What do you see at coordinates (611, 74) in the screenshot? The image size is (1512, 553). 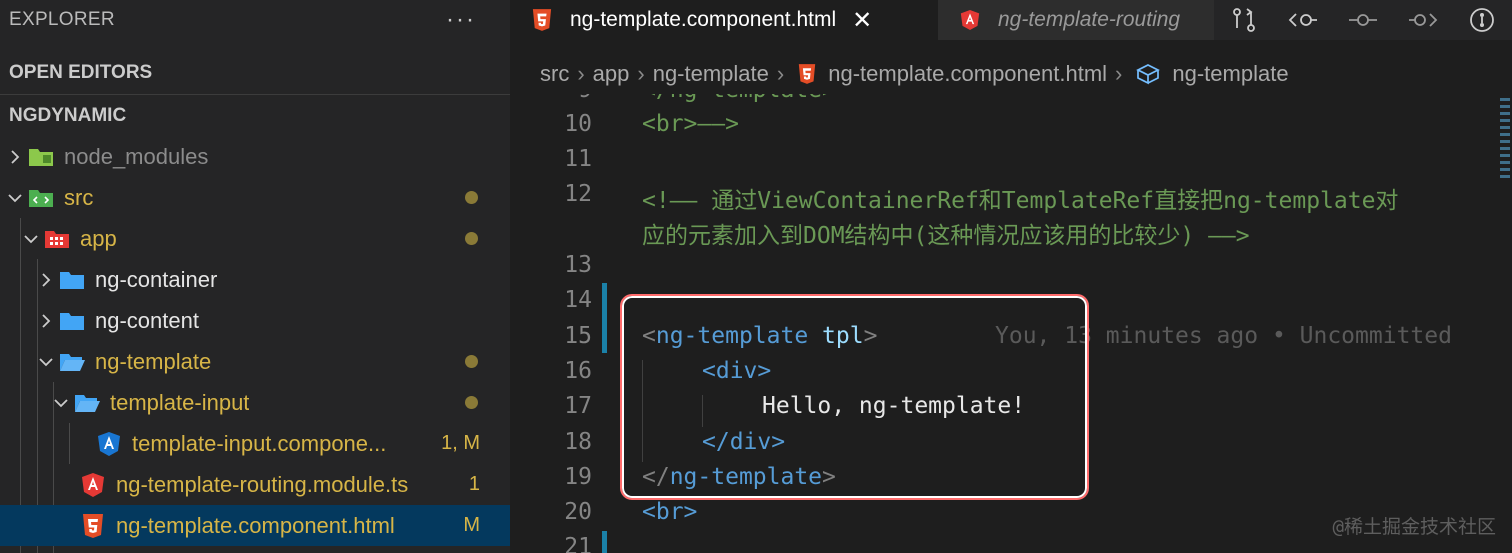 I see `breadcrumb-app: app` at bounding box center [611, 74].